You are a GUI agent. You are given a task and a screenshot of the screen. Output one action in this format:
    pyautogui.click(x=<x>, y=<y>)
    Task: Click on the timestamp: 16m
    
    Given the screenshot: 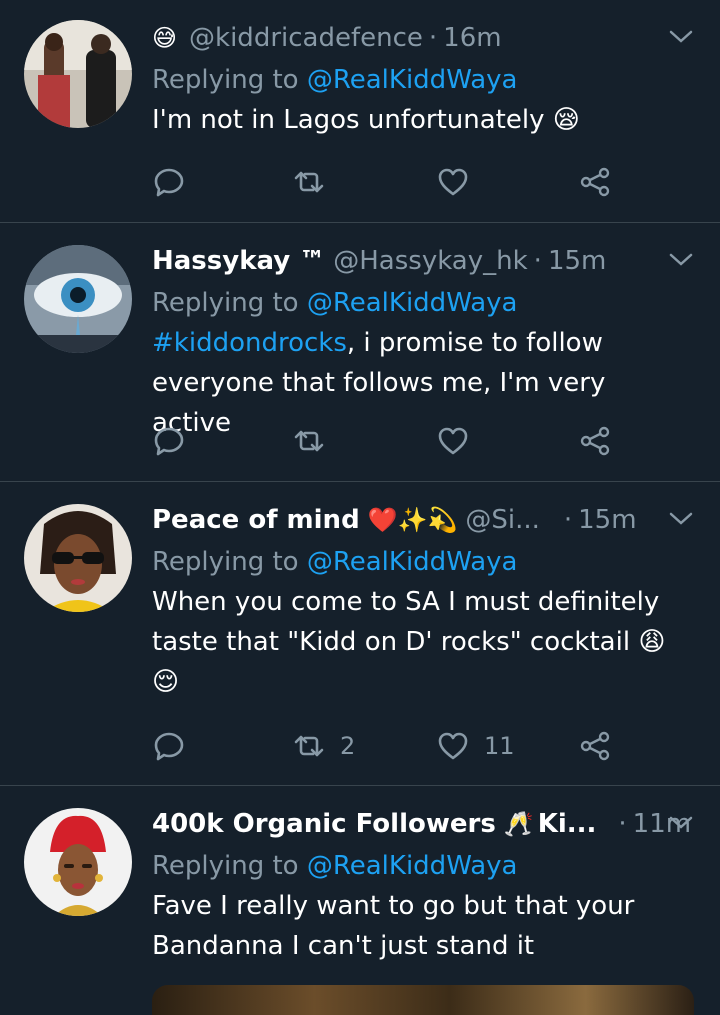 What is the action you would take?
    pyautogui.click(x=472, y=38)
    